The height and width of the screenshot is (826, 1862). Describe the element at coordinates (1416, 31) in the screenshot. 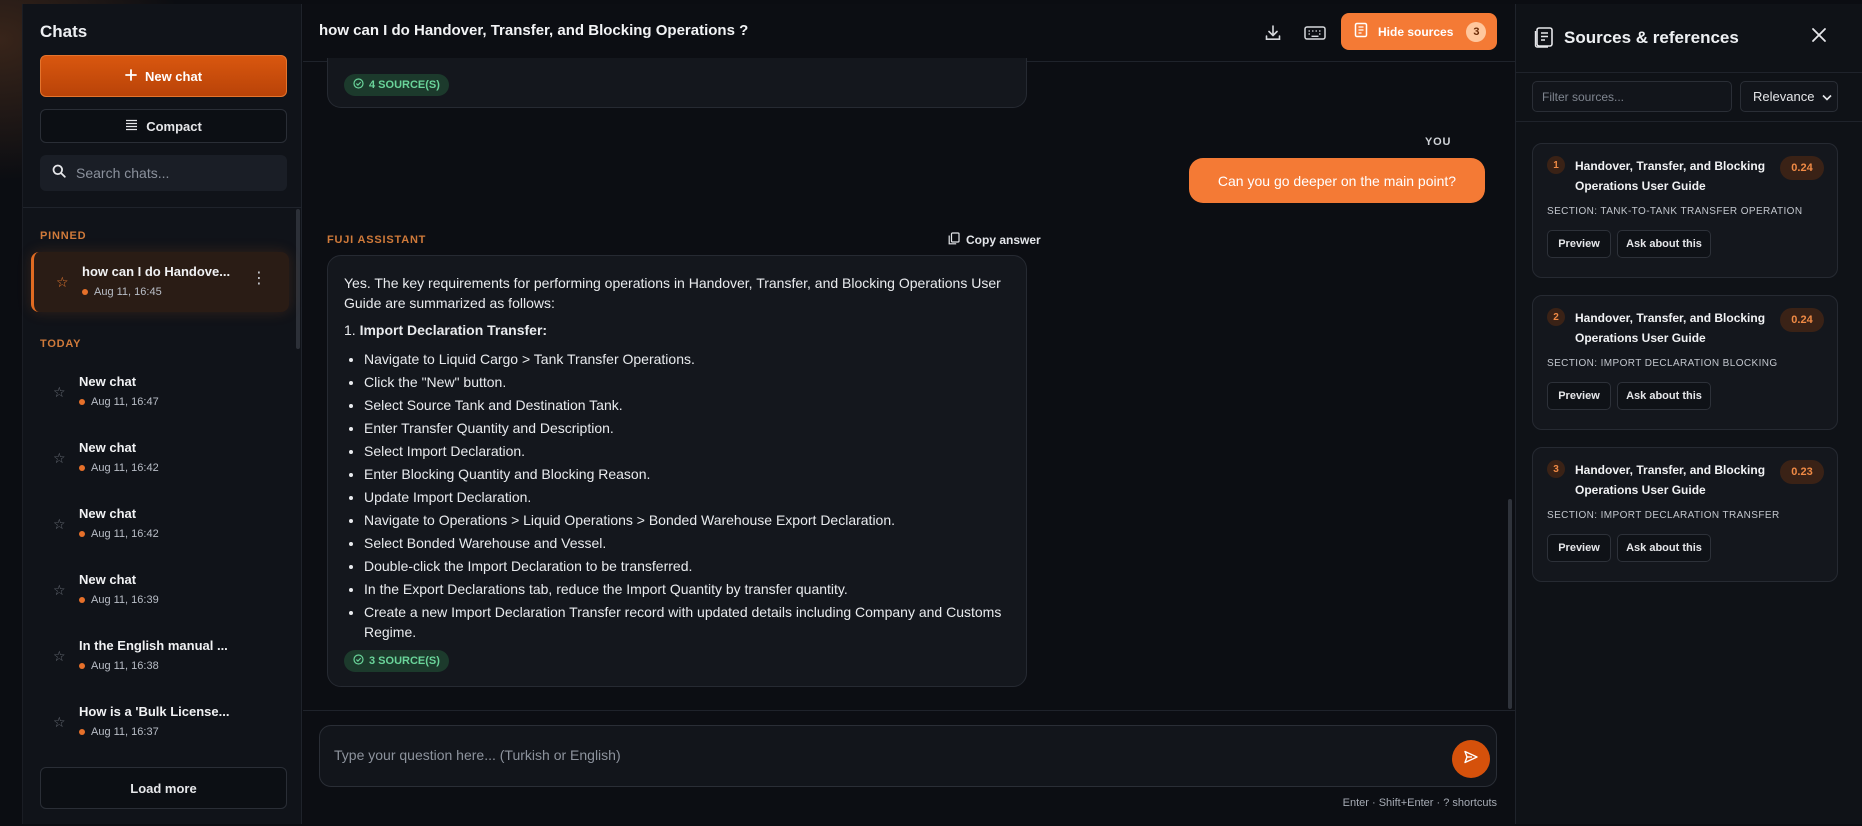

I see `hide-sources-label: Hide sources` at that location.